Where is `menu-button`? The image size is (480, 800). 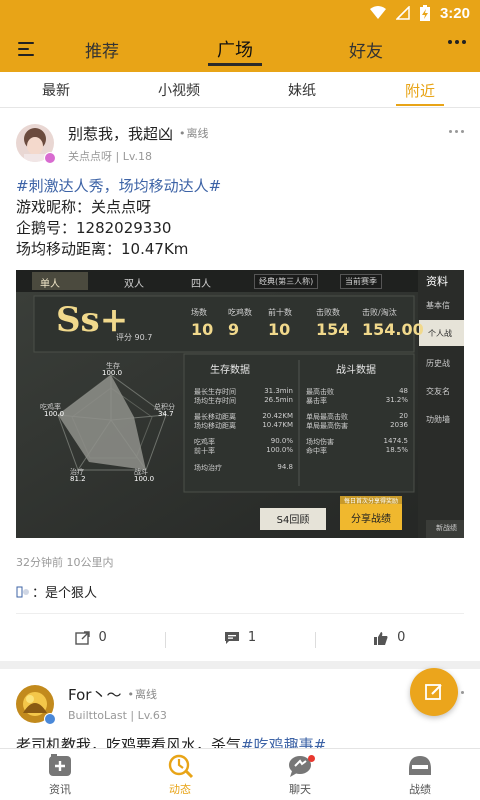 menu-button is located at coordinates (27, 49).